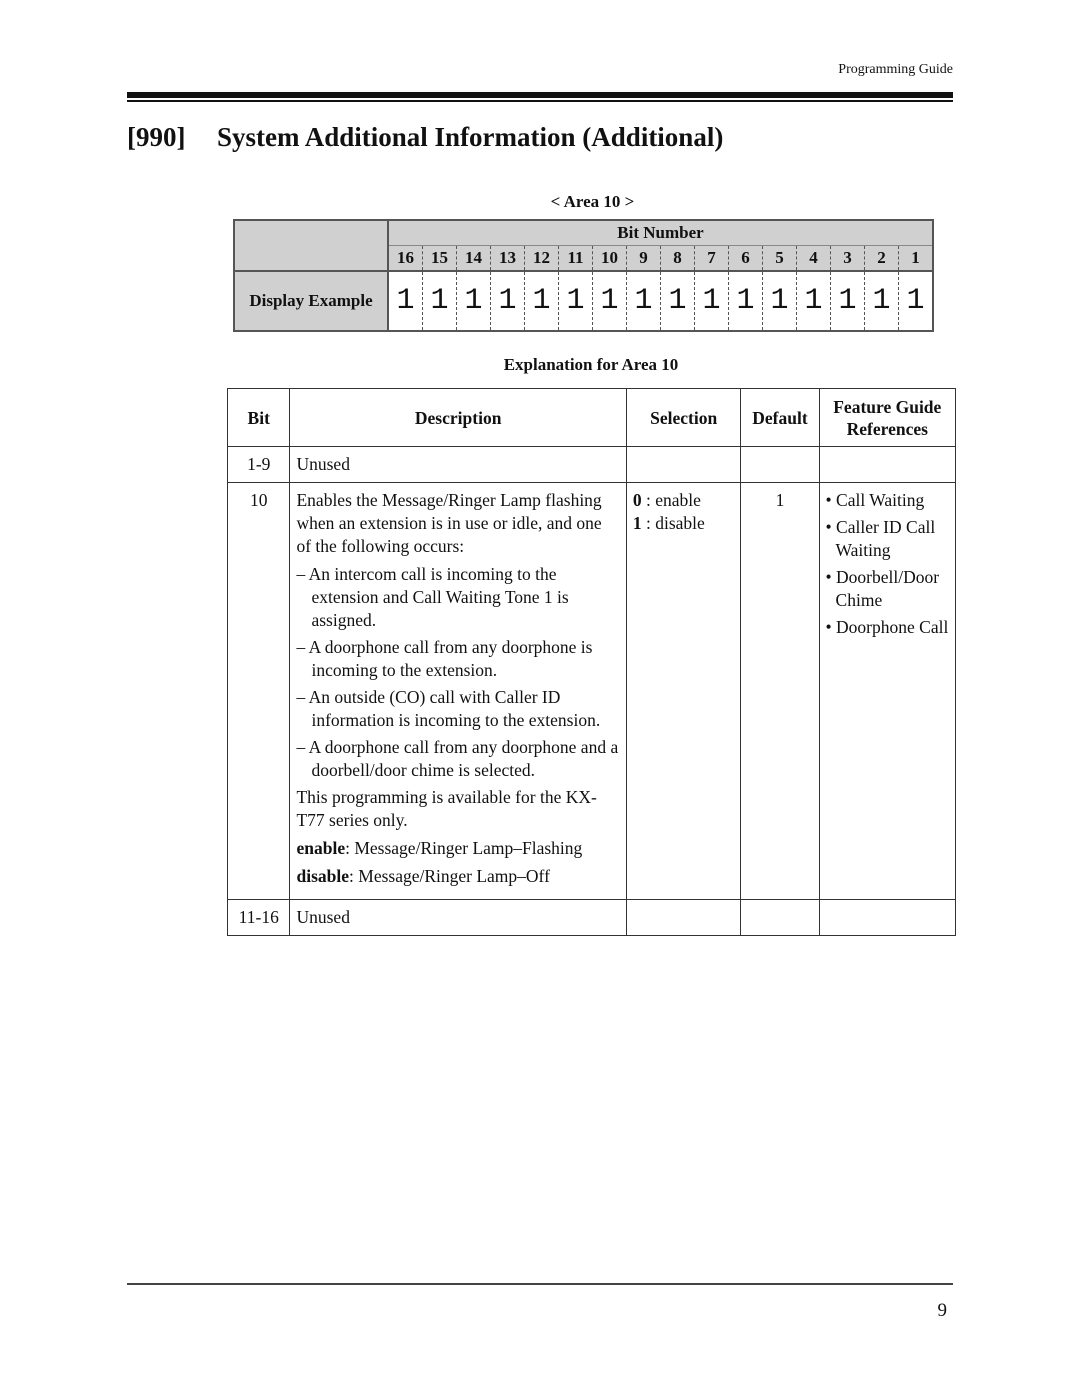 The width and height of the screenshot is (1080, 1397). I want to click on reference-item: • Call Waiting, so click(875, 500).